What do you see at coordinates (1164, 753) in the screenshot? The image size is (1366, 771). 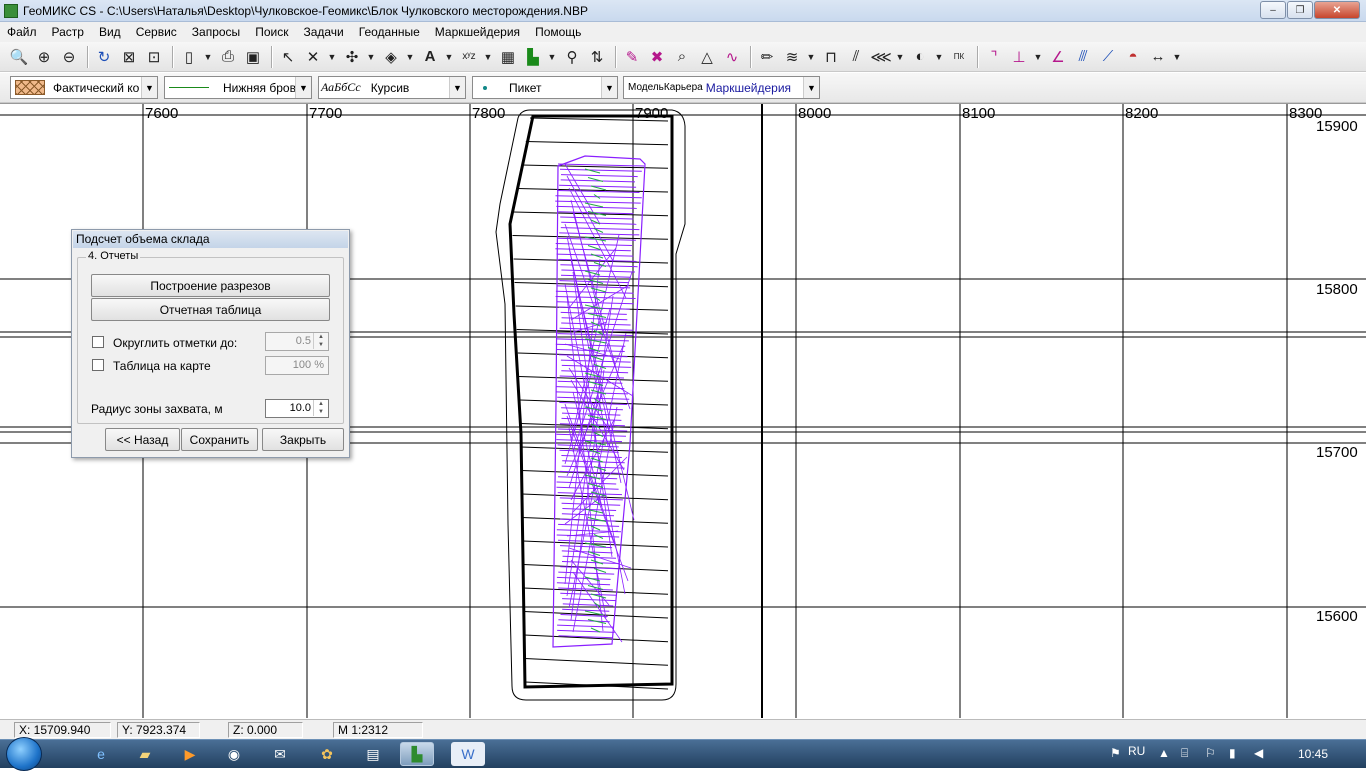 I see `tray-arrow-icon: ▲` at bounding box center [1164, 753].